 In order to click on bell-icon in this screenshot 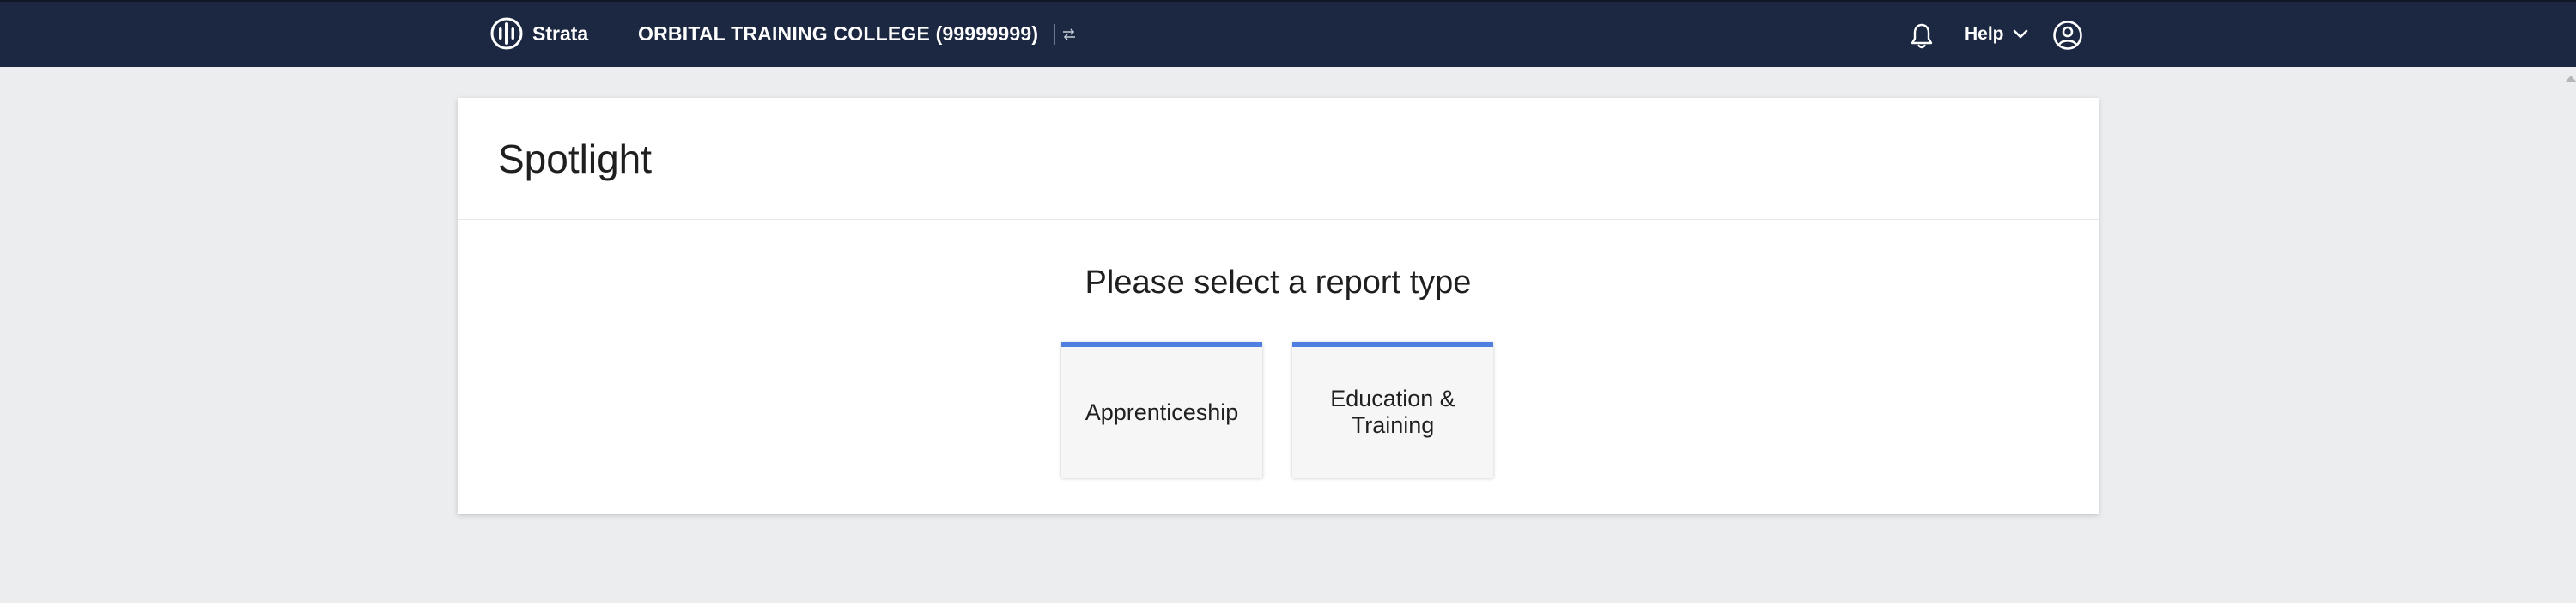, I will do `click(1922, 36)`.